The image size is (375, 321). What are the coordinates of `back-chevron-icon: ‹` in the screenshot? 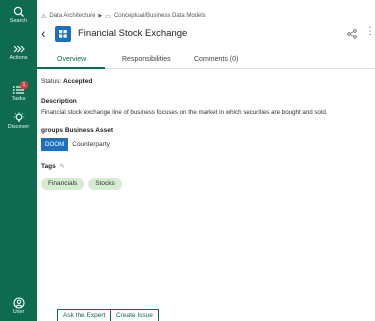 It's located at (46, 34).